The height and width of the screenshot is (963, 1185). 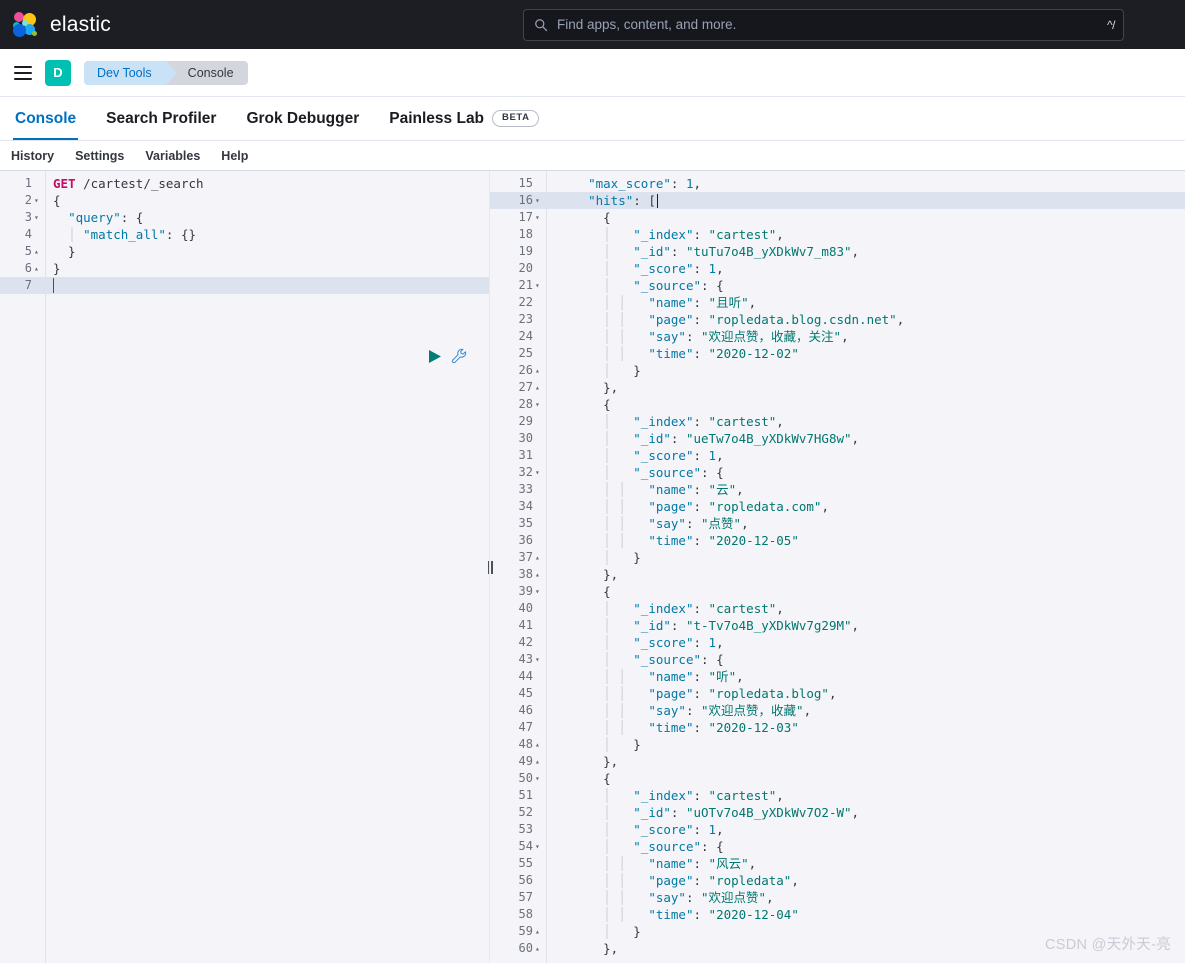 I want to click on response-line: 35 │ │ "say": "点赞",, so click(x=837, y=523).